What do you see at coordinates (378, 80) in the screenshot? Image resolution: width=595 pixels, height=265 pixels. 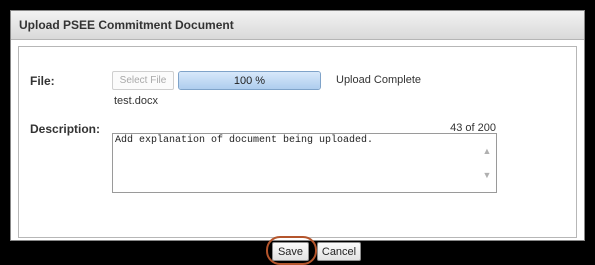 I see `upload-status: Upload Complete` at bounding box center [378, 80].